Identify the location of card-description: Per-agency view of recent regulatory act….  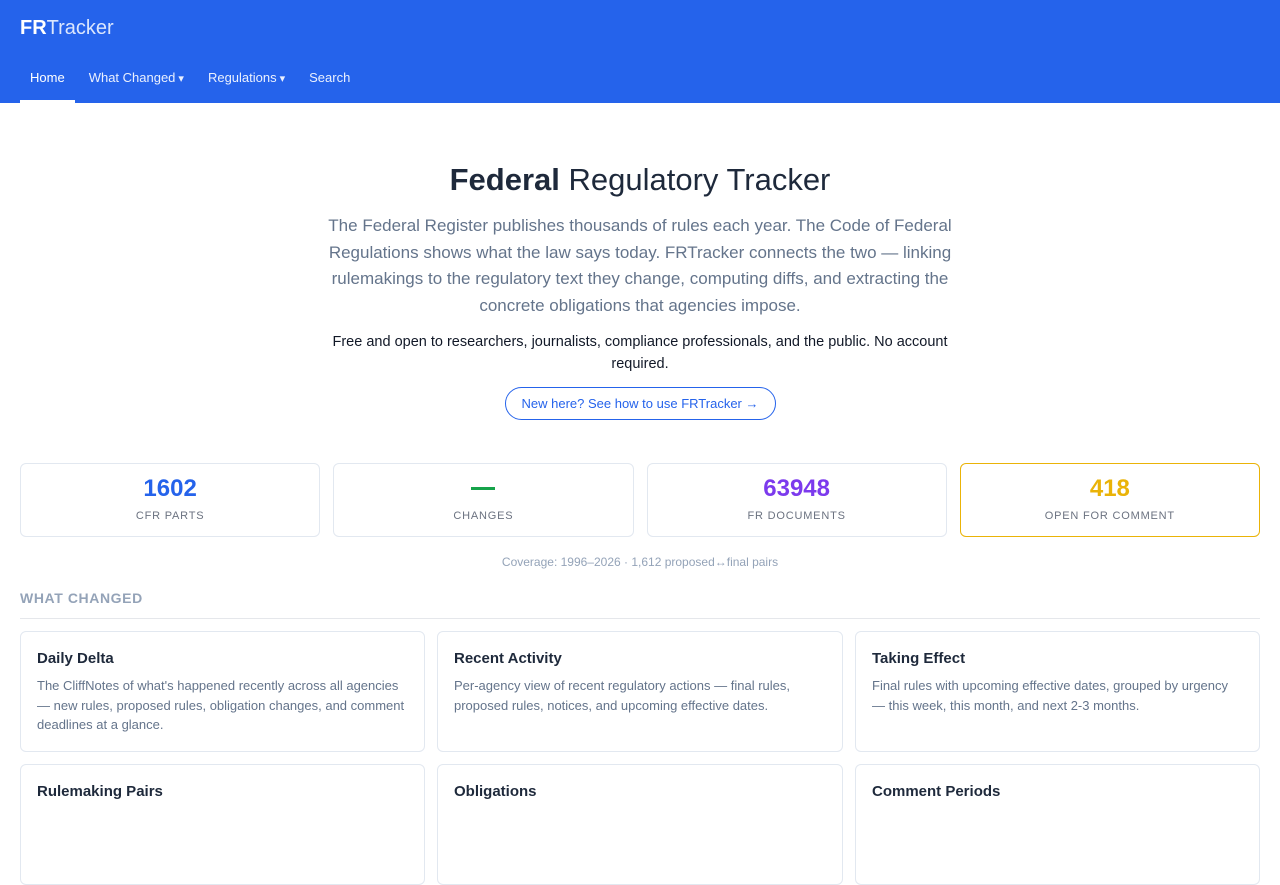
(622, 695).